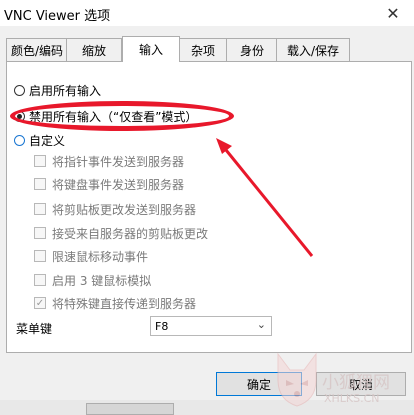 Image resolution: width=414 pixels, height=415 pixels. I want to click on tab-label: 缩放, so click(93, 50).